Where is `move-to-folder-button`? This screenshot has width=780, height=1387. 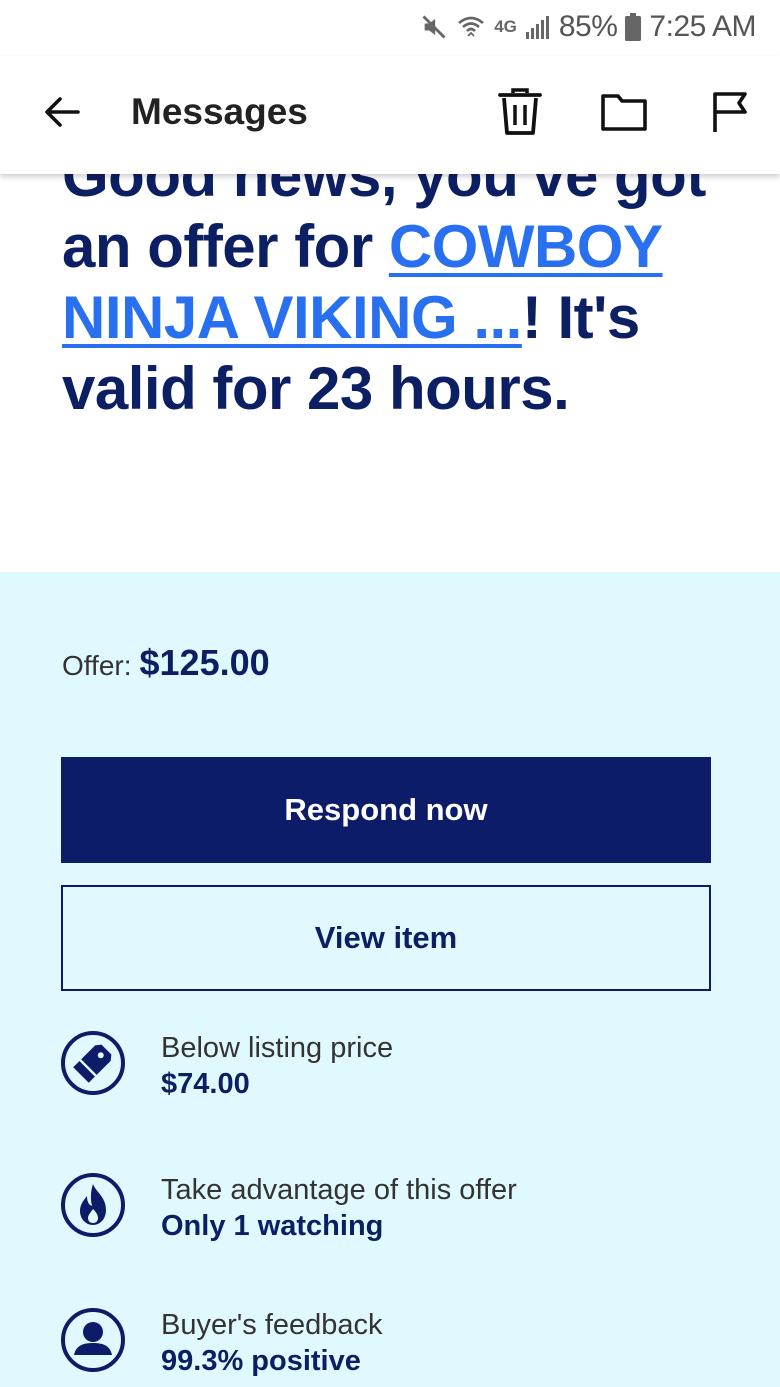 move-to-folder-button is located at coordinates (624, 112).